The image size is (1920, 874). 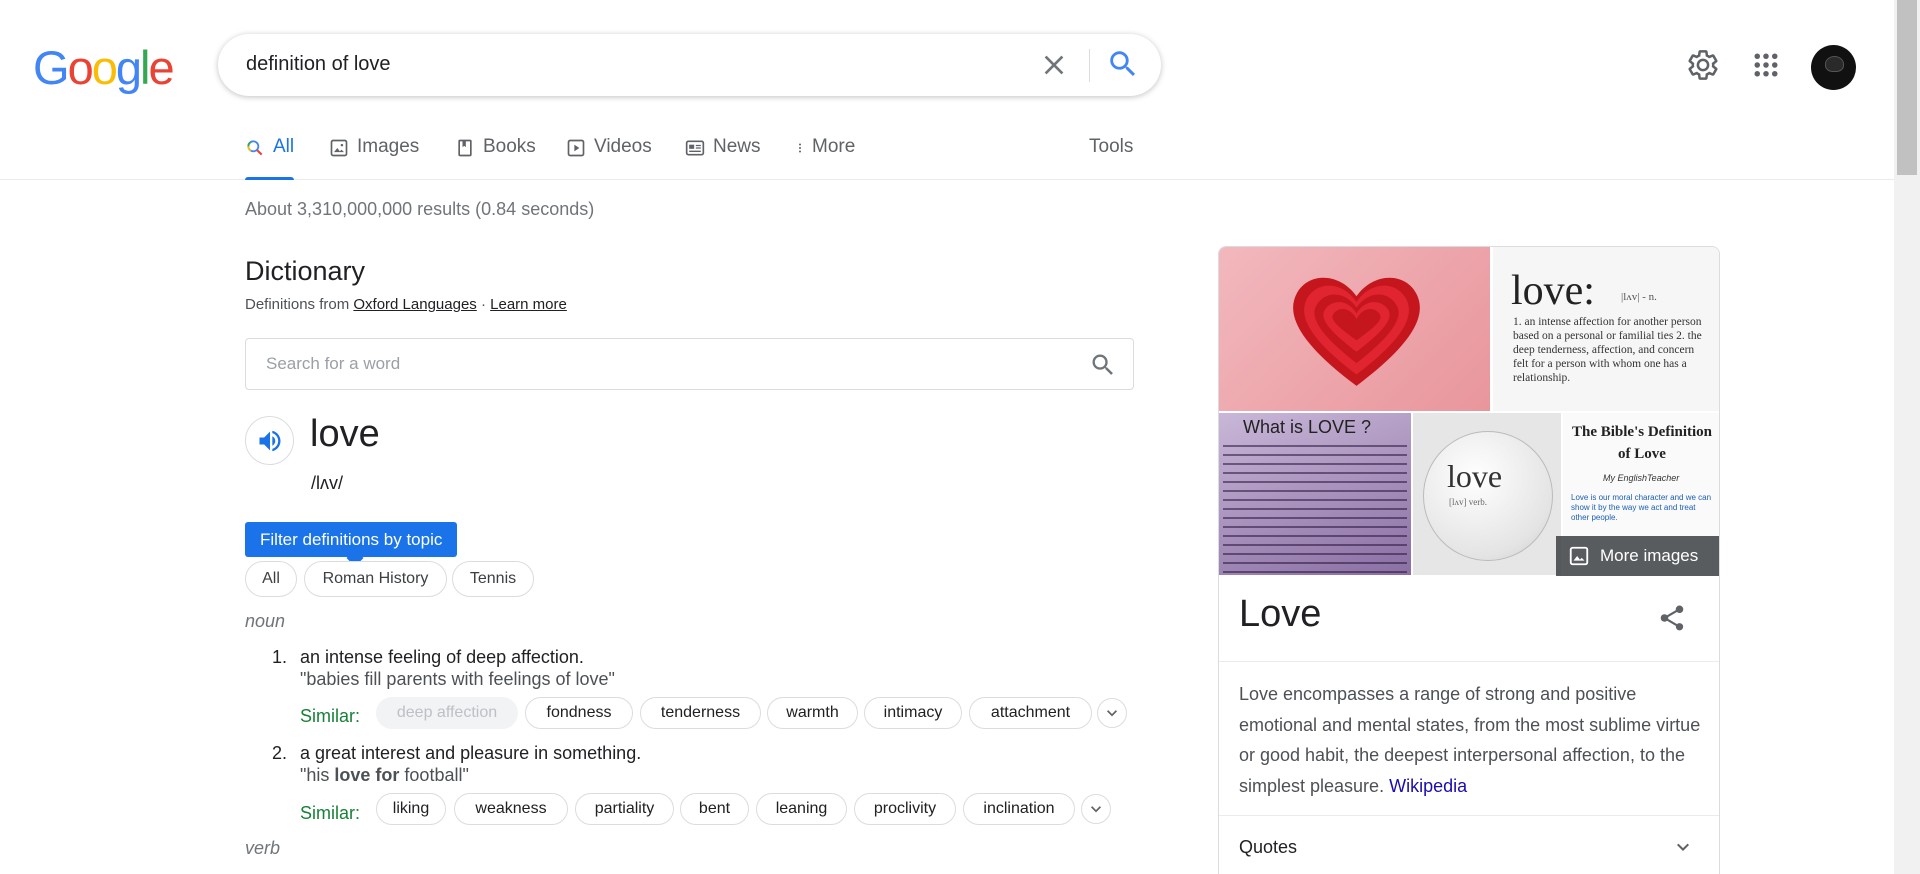 I want to click on example-bold: love for, so click(x=367, y=775).